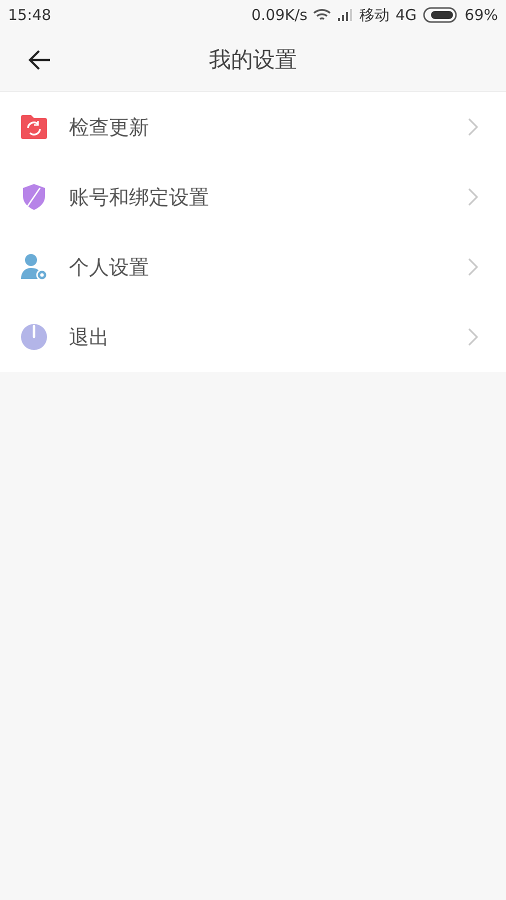  Describe the element at coordinates (253, 61) in the screenshot. I see `page-title: 我的设置` at that location.